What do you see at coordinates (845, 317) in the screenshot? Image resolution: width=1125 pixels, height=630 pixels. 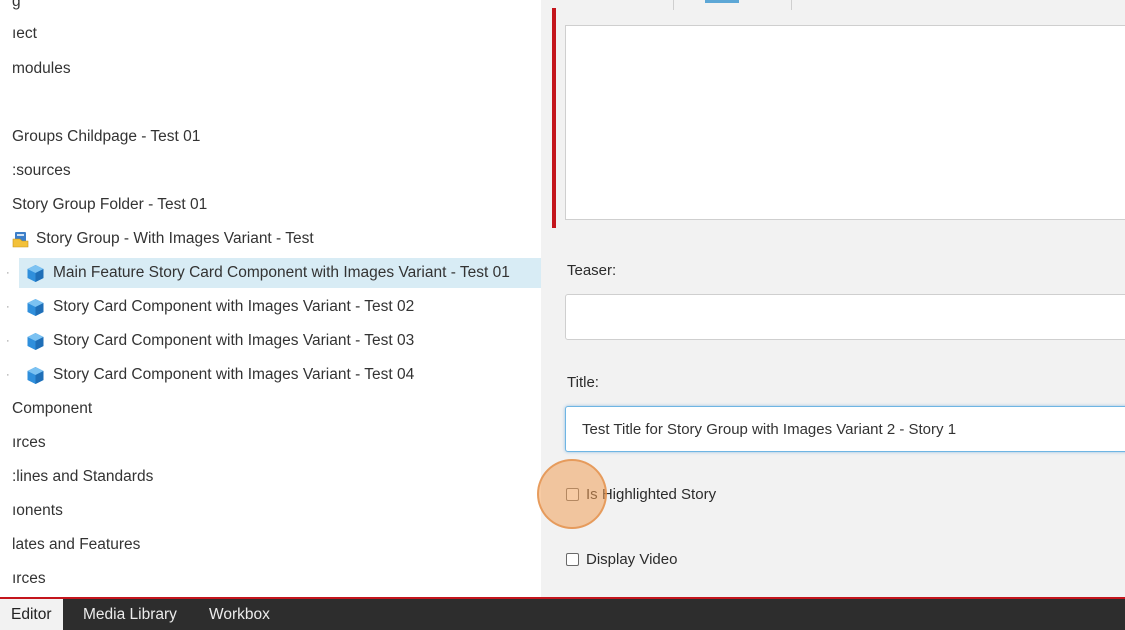 I see `teaser-input` at bounding box center [845, 317].